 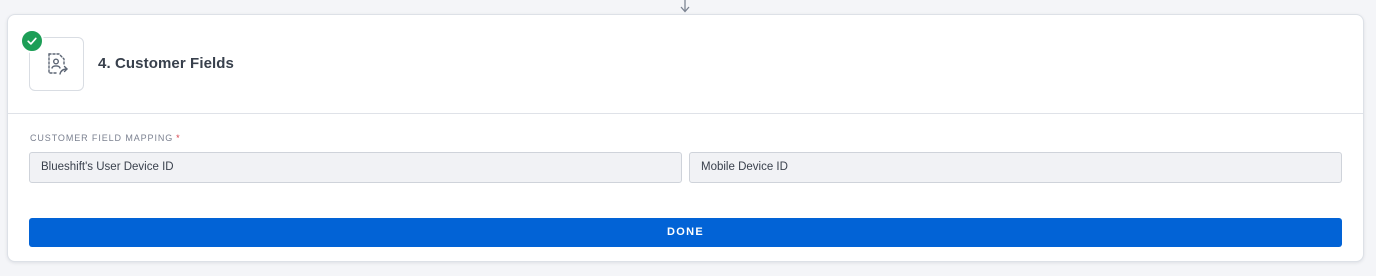 I want to click on source-field-input: Blueshift's User Device ID, so click(x=355, y=167).